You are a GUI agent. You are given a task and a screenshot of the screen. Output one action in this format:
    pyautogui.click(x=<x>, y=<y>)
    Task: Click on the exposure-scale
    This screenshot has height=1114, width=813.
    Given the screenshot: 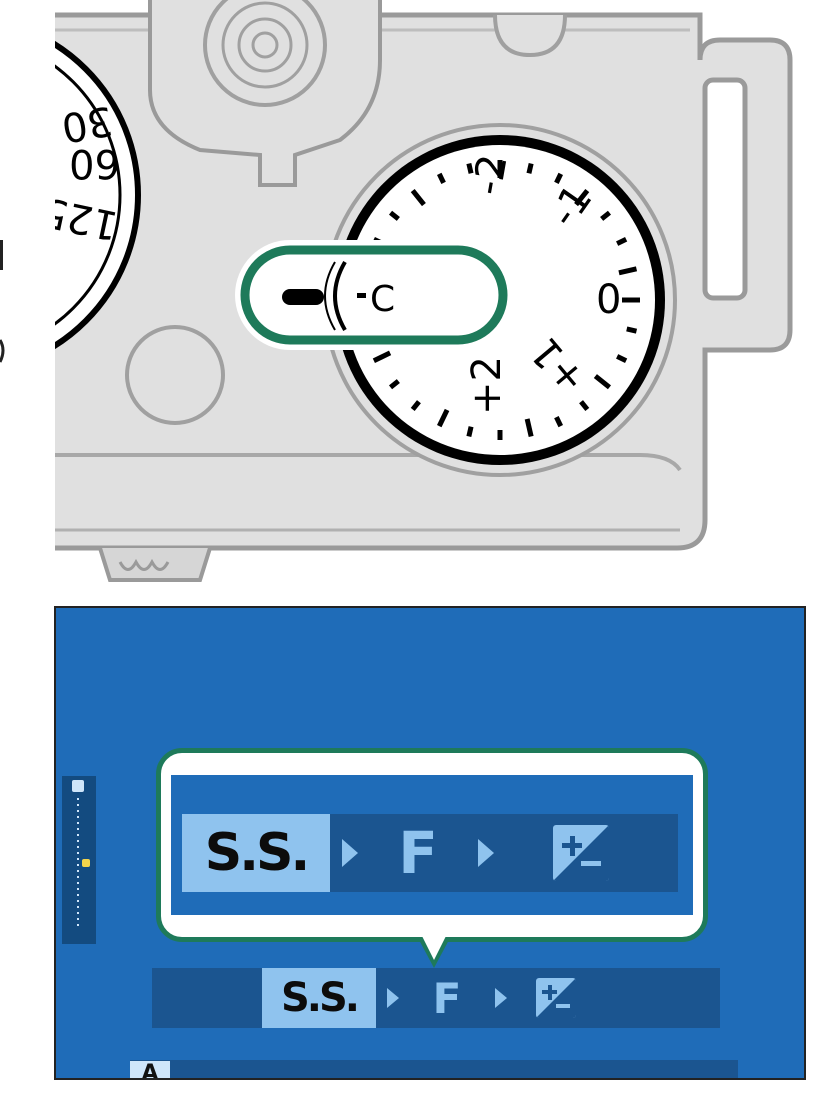 What is the action you would take?
    pyautogui.click(x=79, y=860)
    